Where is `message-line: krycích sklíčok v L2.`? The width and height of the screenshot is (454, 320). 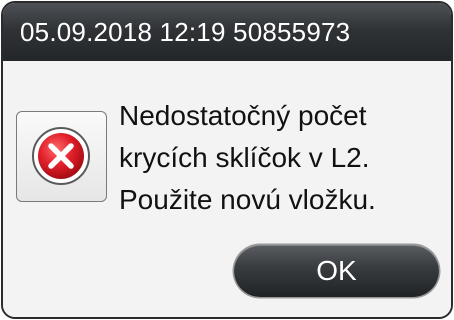
message-line: krycích sklíčok v L2. is located at coordinates (244, 157).